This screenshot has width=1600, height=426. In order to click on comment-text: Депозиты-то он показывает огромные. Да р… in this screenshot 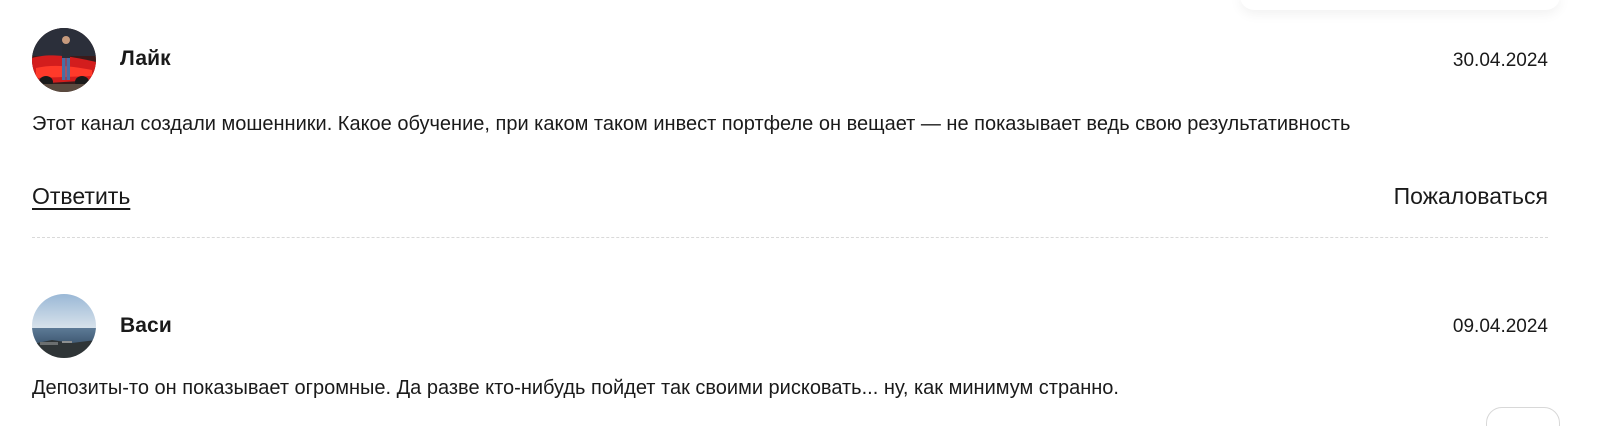, I will do `click(575, 388)`.